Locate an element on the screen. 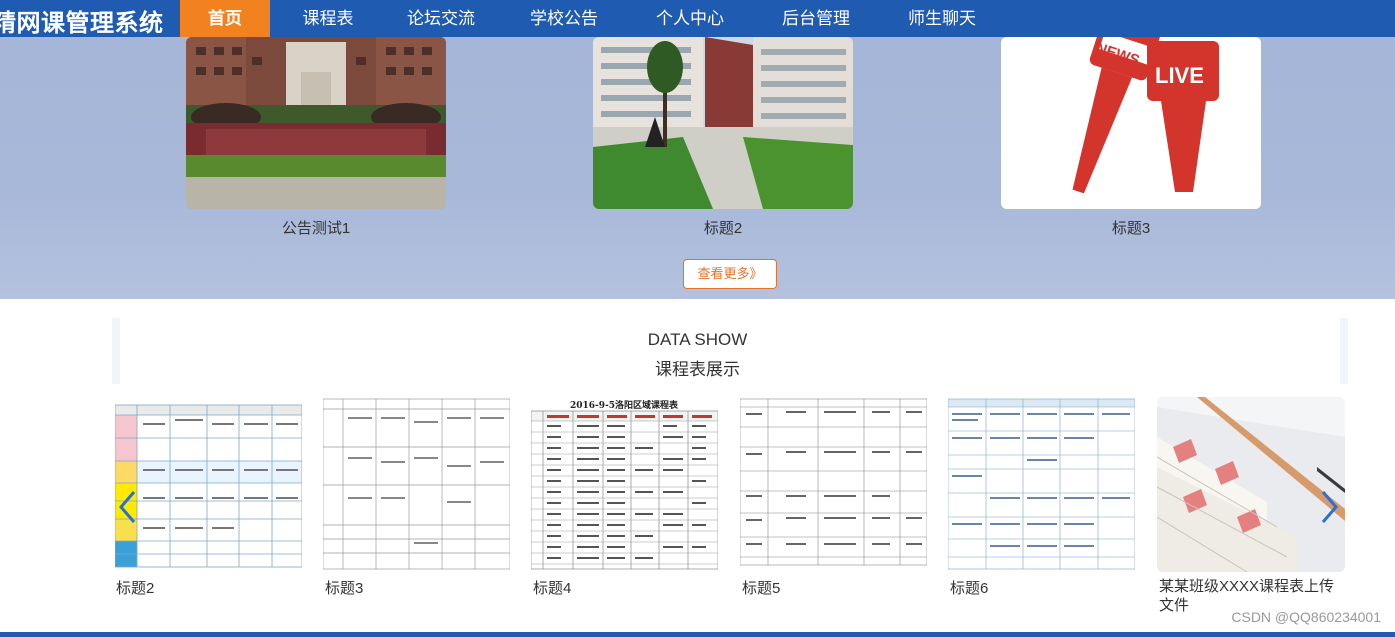 The image size is (1395, 637). nav-schedule: 课程表 is located at coordinates (328, 18).